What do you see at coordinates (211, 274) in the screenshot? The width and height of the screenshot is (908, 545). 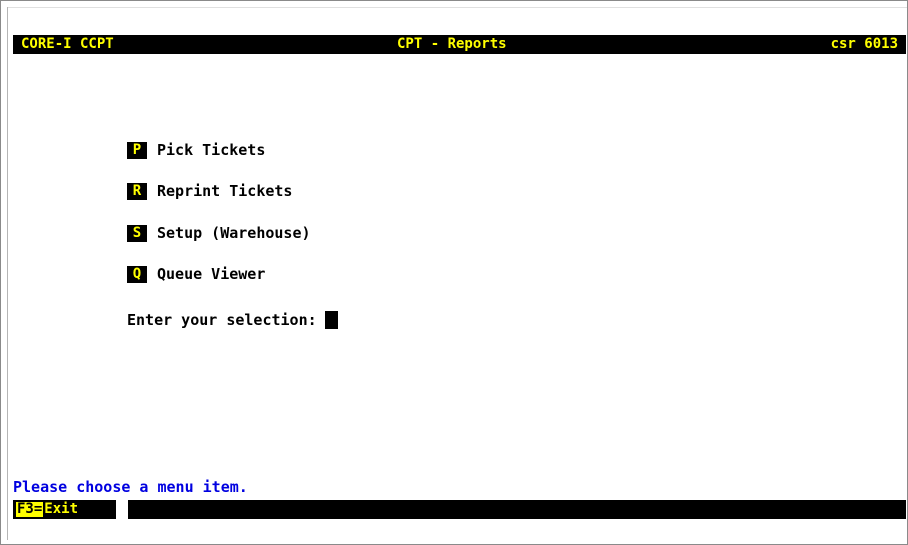 I see `menu-label-queue-viewer: Queue Viewer` at bounding box center [211, 274].